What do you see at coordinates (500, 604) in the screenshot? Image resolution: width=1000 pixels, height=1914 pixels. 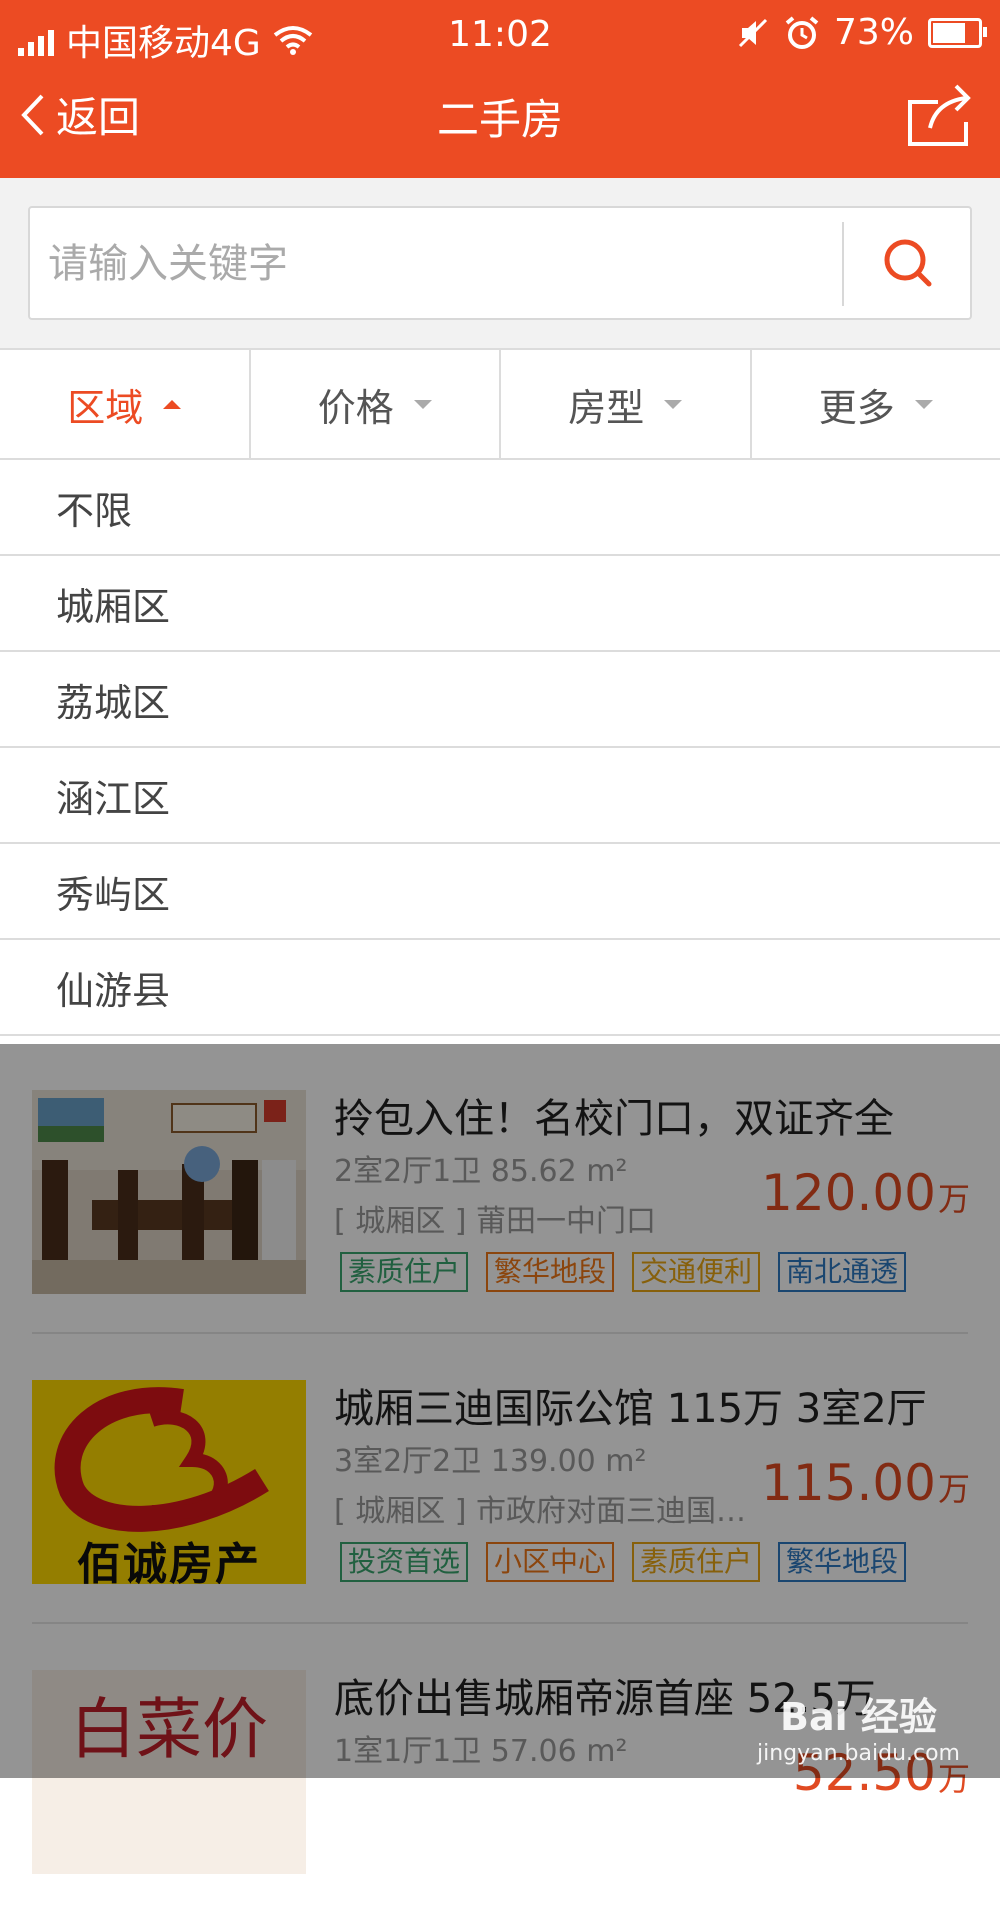 I see `region-option-chengxiang: 城厢区` at bounding box center [500, 604].